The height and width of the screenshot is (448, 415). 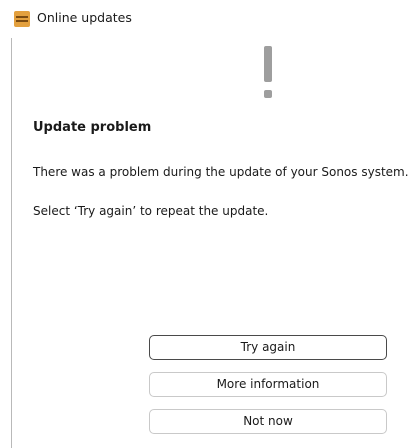 I want to click on instruction-message: Select ‘Try again’ to repeat the update., so click(x=151, y=211).